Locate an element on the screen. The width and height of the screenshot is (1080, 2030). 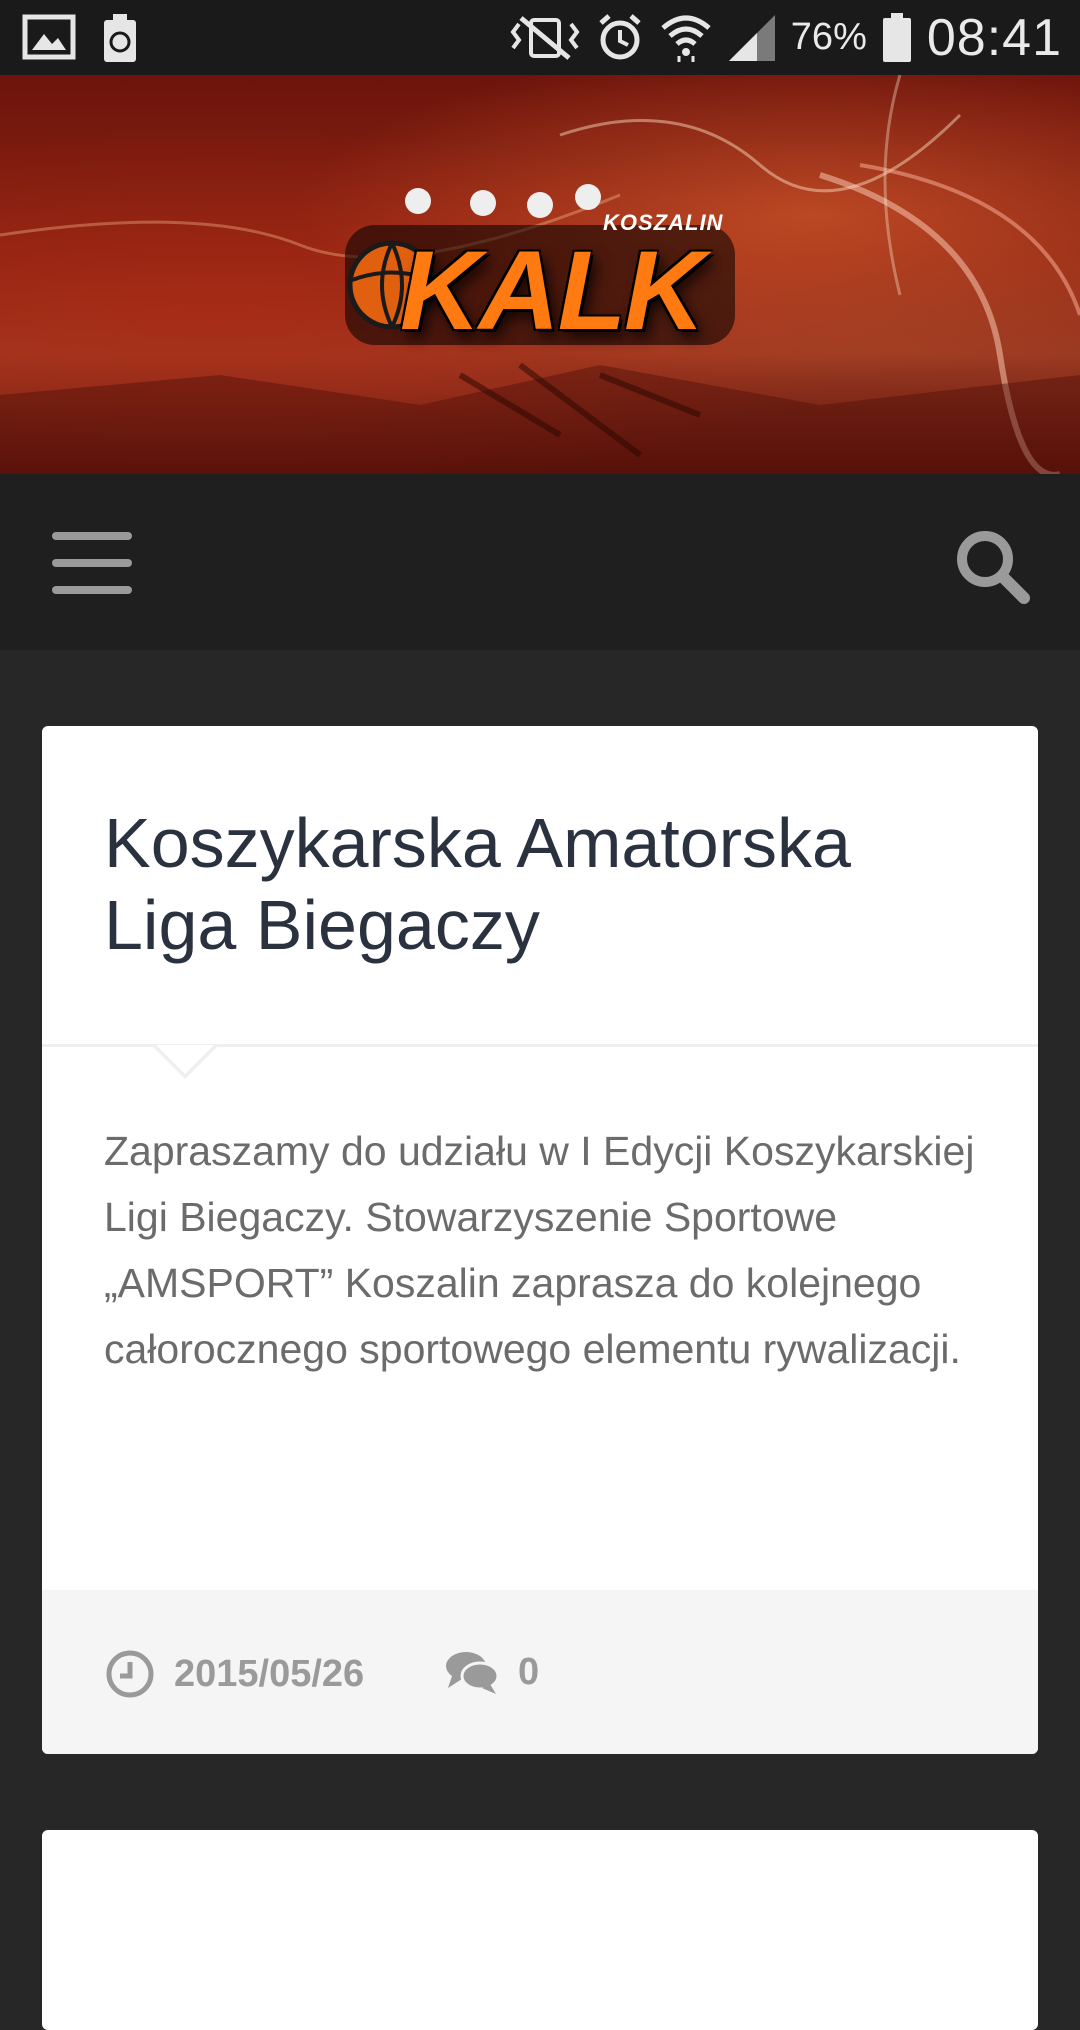
logo-kalk-text: KALK is located at coordinates (552, 290).